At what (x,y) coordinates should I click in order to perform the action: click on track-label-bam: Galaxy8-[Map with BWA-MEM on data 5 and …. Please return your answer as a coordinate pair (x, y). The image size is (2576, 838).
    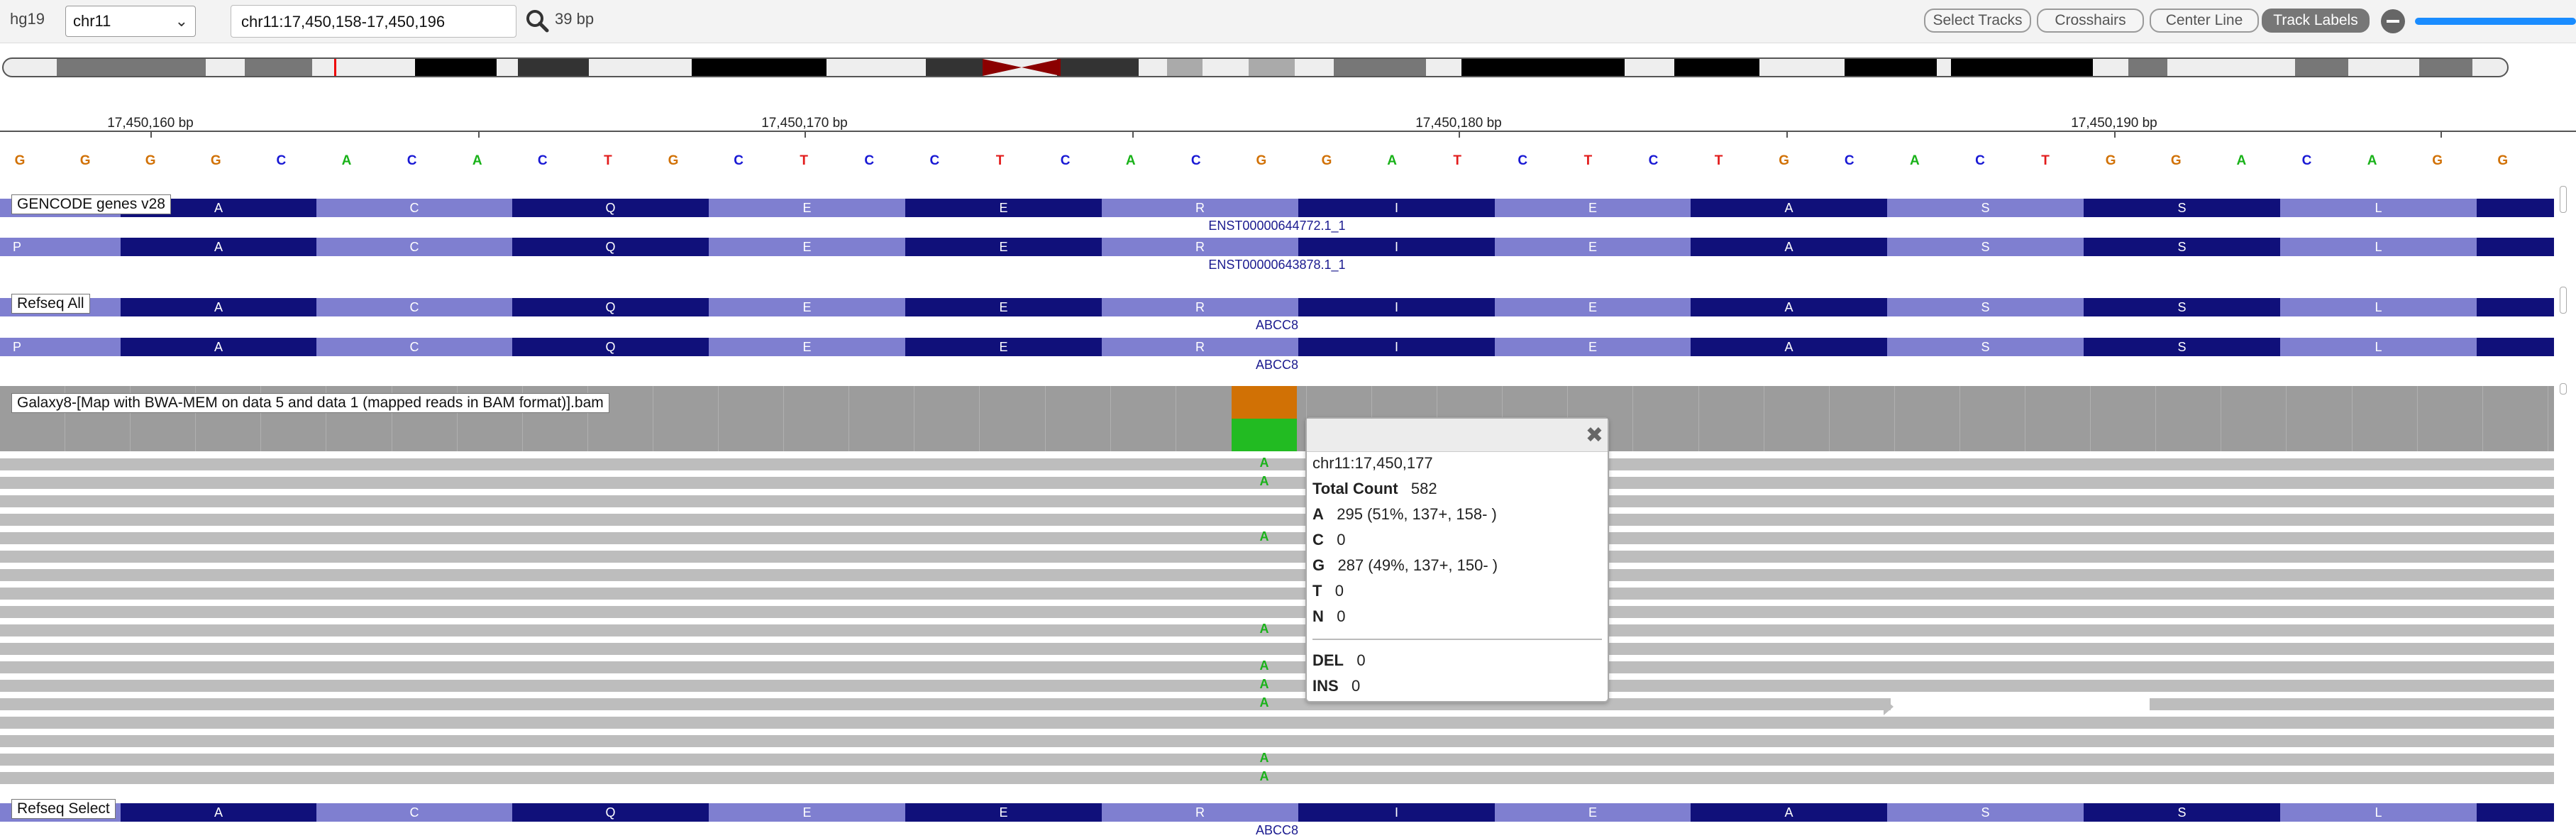
    Looking at the image, I should click on (310, 403).